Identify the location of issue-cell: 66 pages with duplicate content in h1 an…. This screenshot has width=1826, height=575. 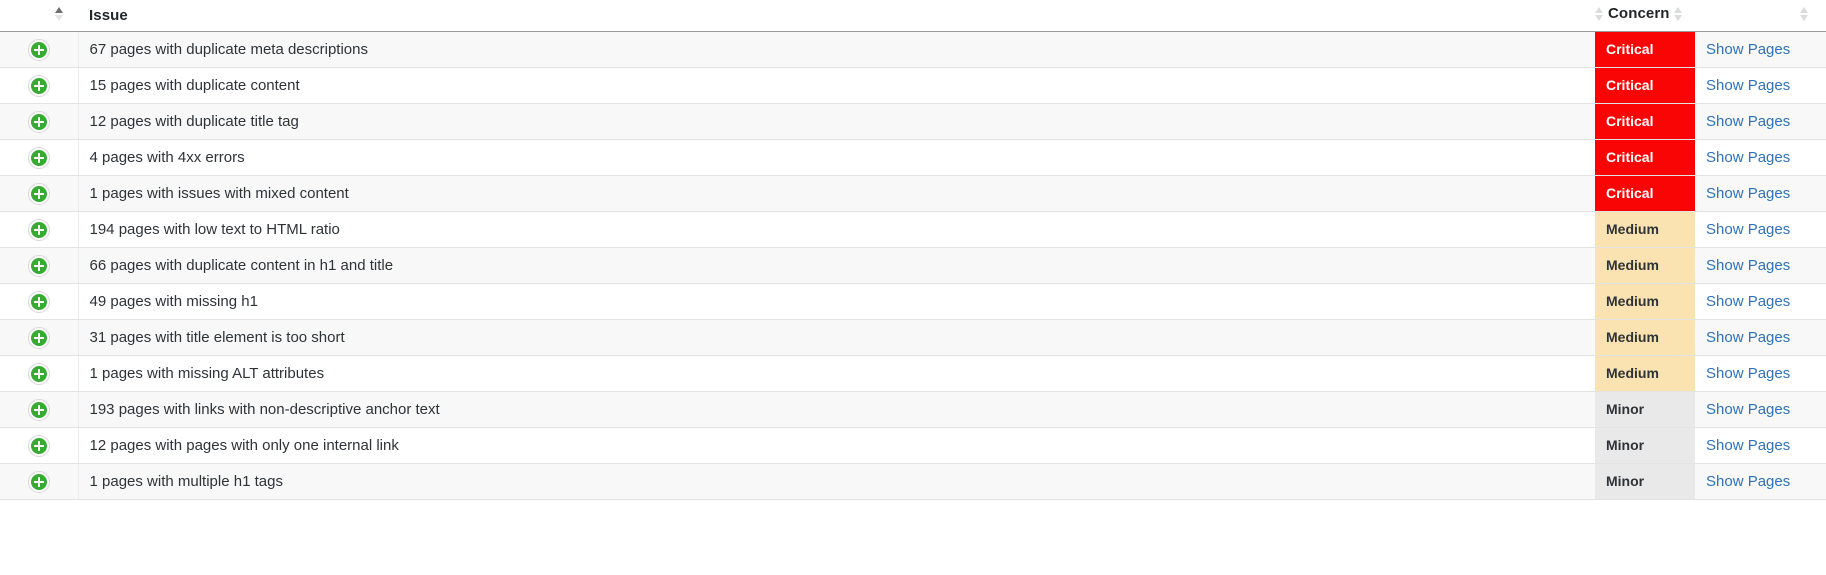
(836, 265).